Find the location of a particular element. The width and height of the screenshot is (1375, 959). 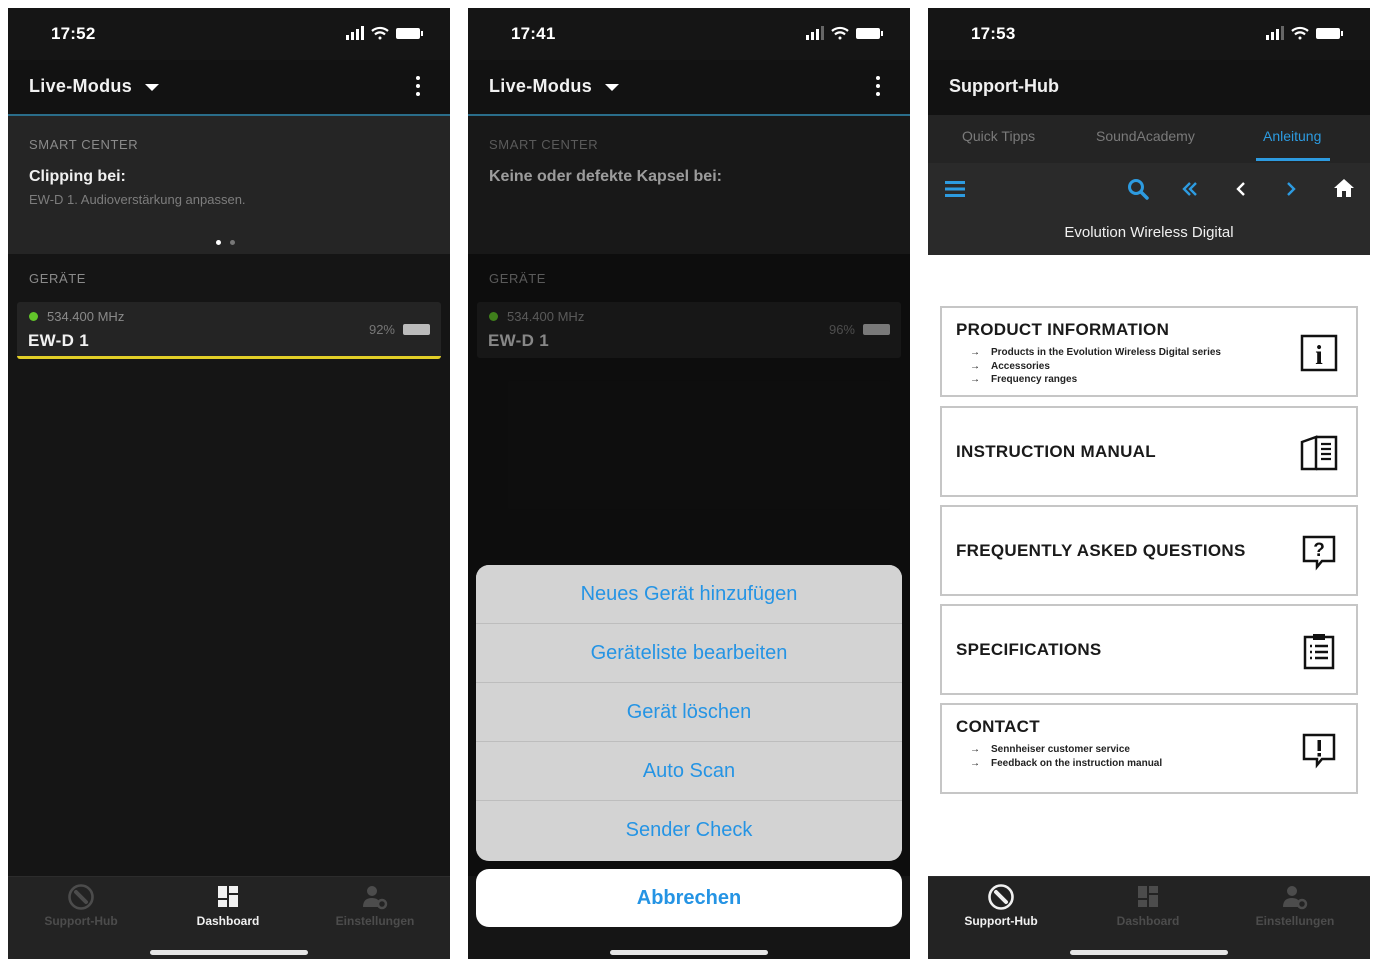

card-title: FREQUENTLY ASKED QUESTIONS is located at coordinates (1101, 550).